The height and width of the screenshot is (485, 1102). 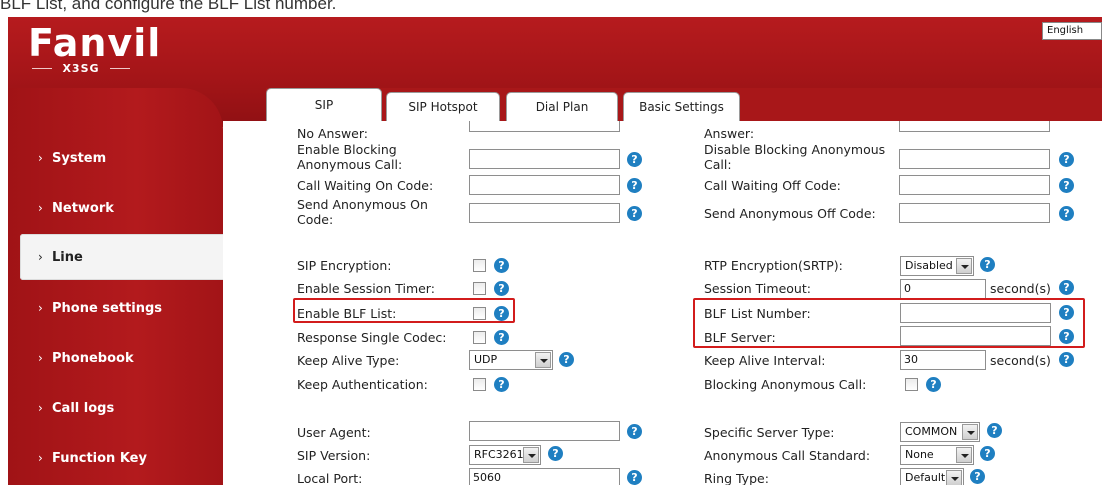 I want to click on enable-blocking-anon-field, so click(x=544, y=159).